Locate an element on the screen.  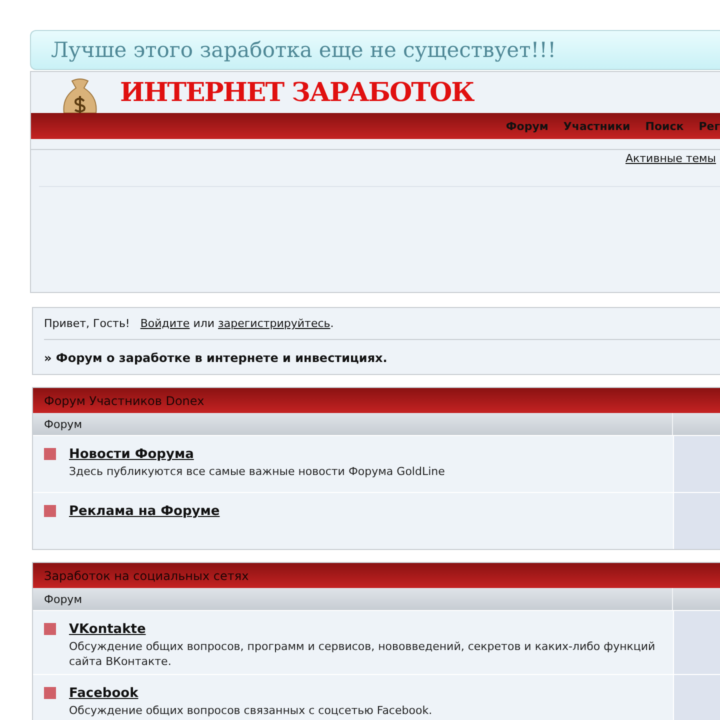
forum-description: Здесь публикуются все самые важные новости Форума GoldLine is located at coordinates (257, 471).